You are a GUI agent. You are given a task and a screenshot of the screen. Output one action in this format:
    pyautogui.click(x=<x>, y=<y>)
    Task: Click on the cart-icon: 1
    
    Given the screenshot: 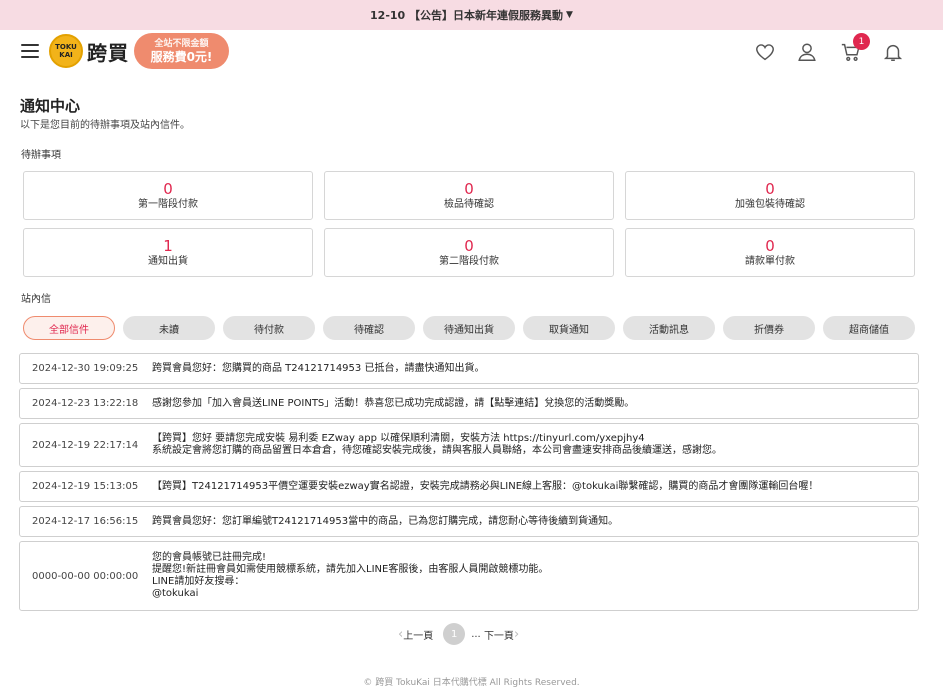 What is the action you would take?
    pyautogui.click(x=855, y=48)
    